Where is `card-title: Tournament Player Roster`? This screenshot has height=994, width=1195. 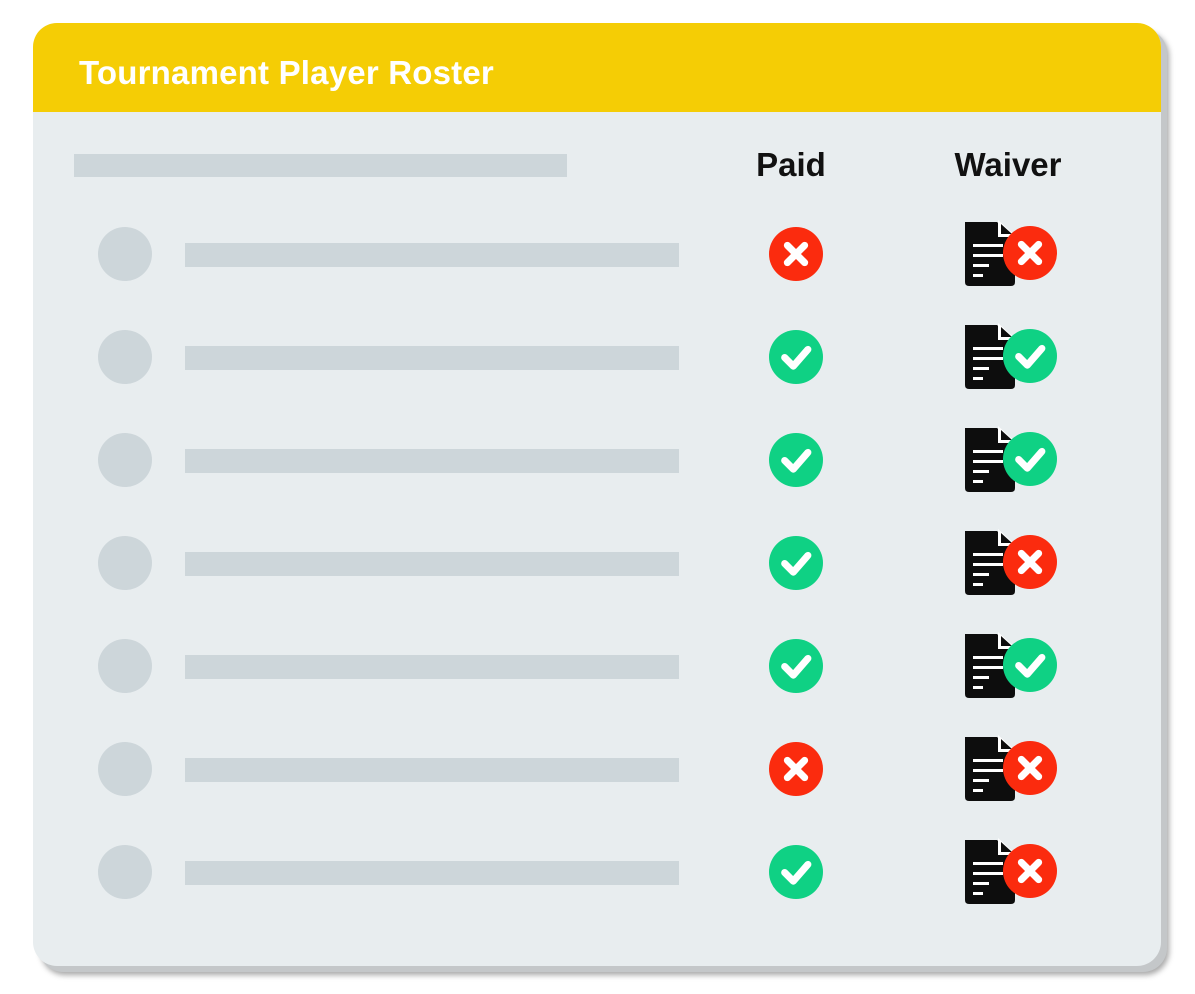
card-title: Tournament Player Roster is located at coordinates (286, 72).